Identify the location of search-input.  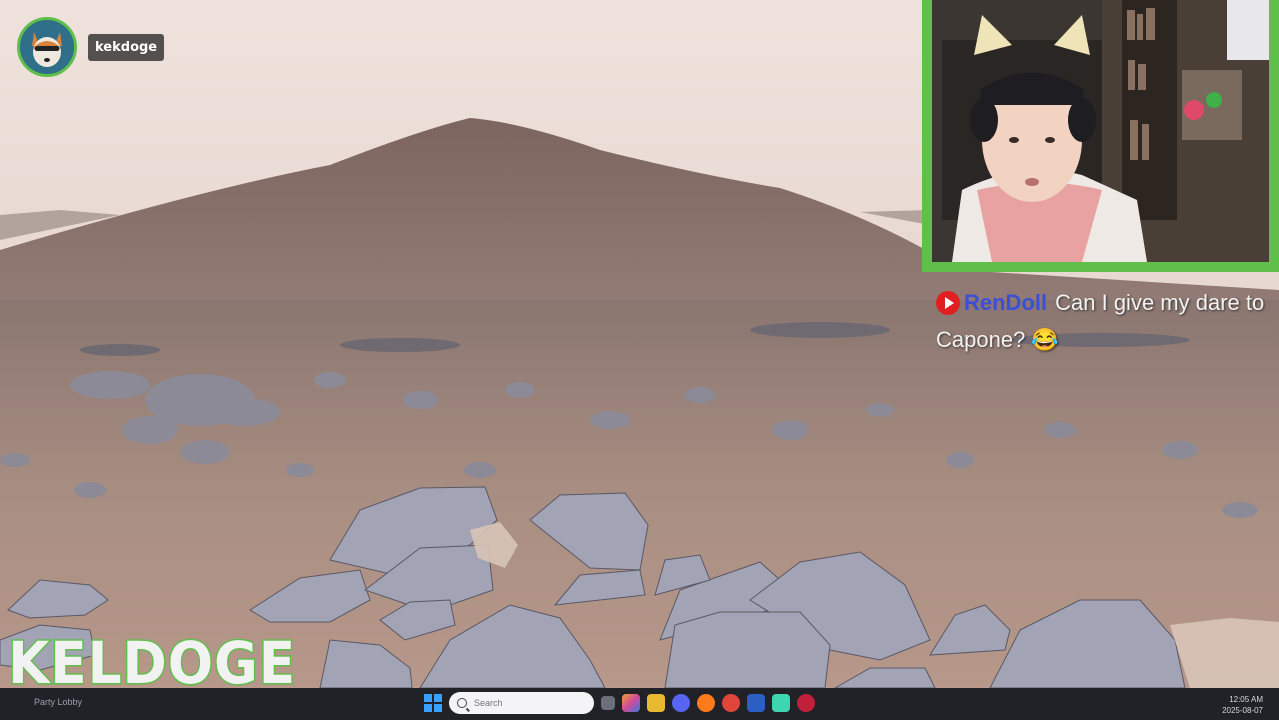
(514, 703).